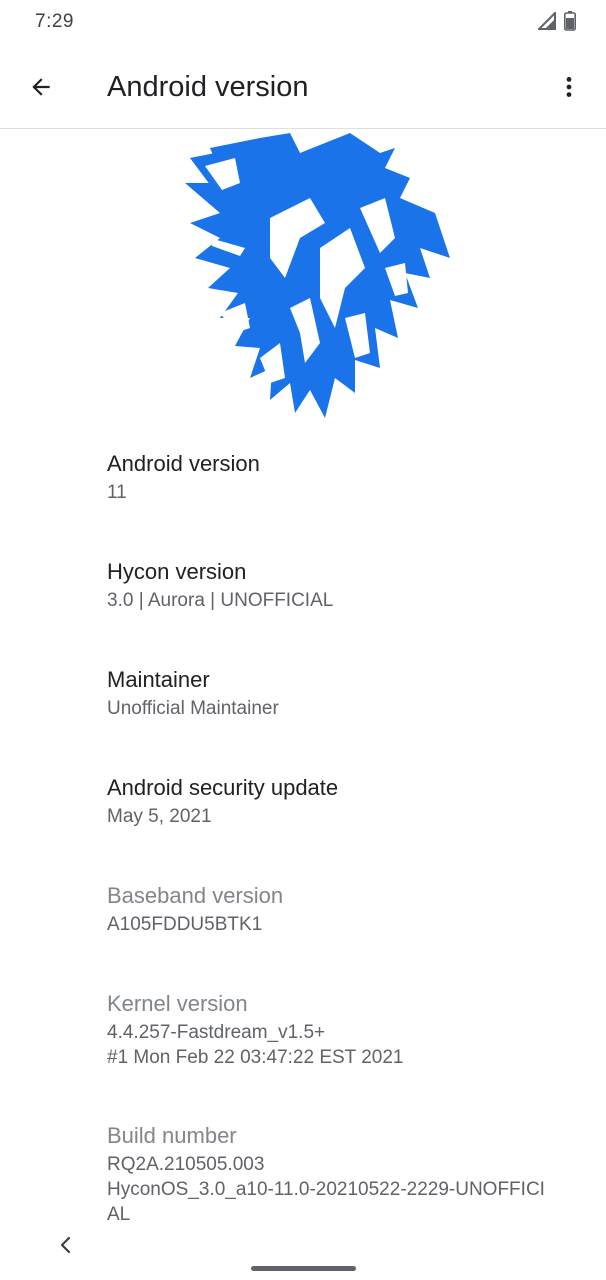 The width and height of the screenshot is (606, 1280). Describe the element at coordinates (303, 1268) in the screenshot. I see `gesture-handle` at that location.